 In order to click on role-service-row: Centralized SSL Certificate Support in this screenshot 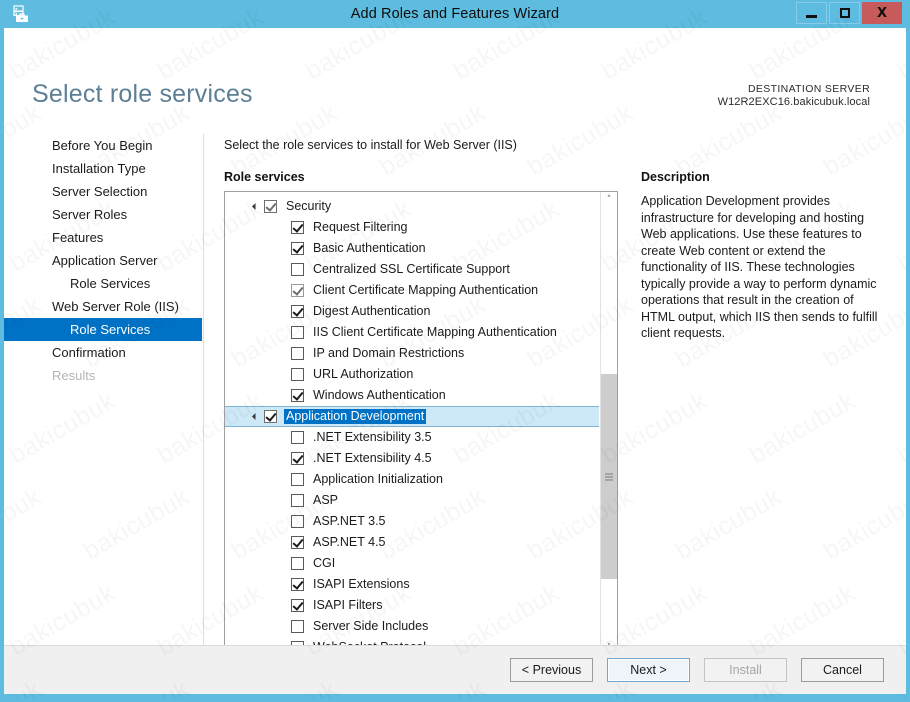, I will do `click(412, 269)`.